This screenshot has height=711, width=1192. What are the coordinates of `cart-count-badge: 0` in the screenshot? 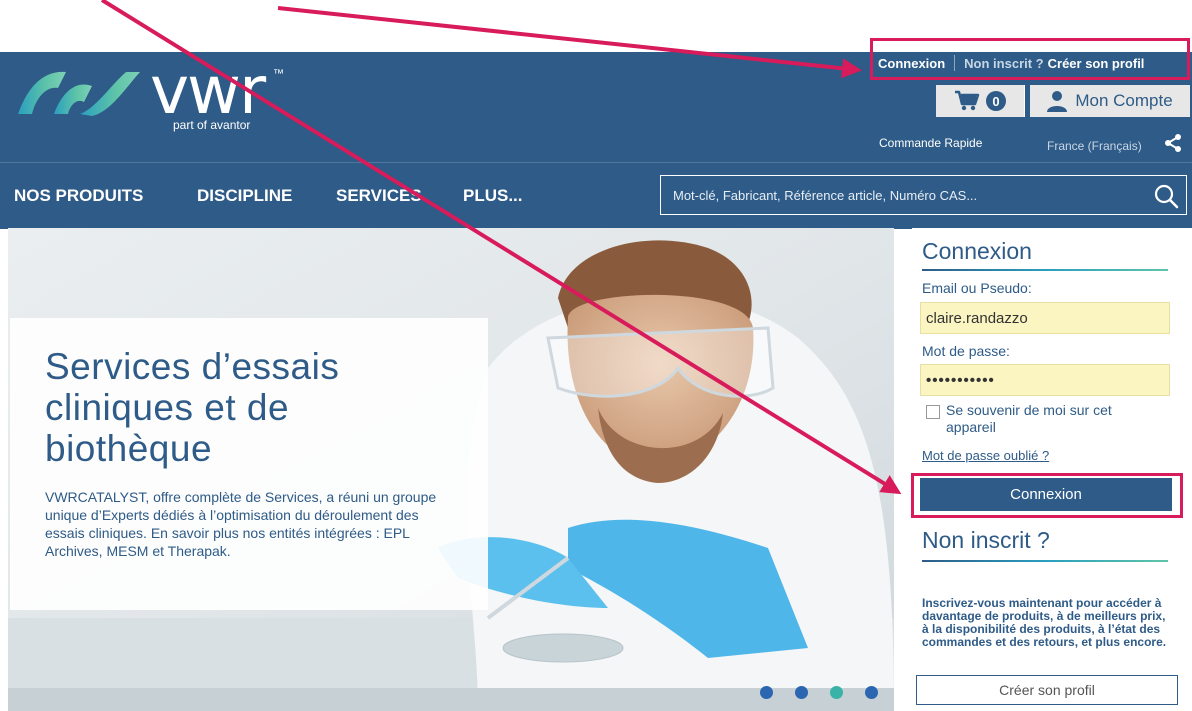 It's located at (996, 101).